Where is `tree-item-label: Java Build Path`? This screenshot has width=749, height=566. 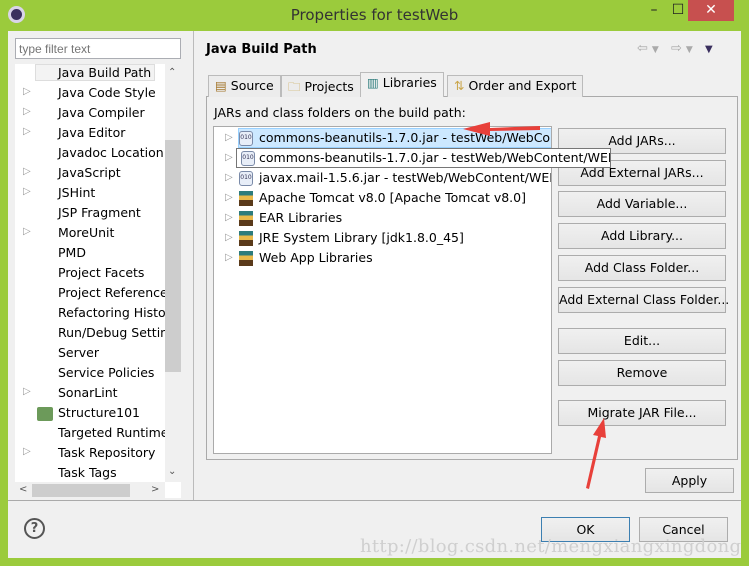 tree-item-label: Java Build Path is located at coordinates (95, 72).